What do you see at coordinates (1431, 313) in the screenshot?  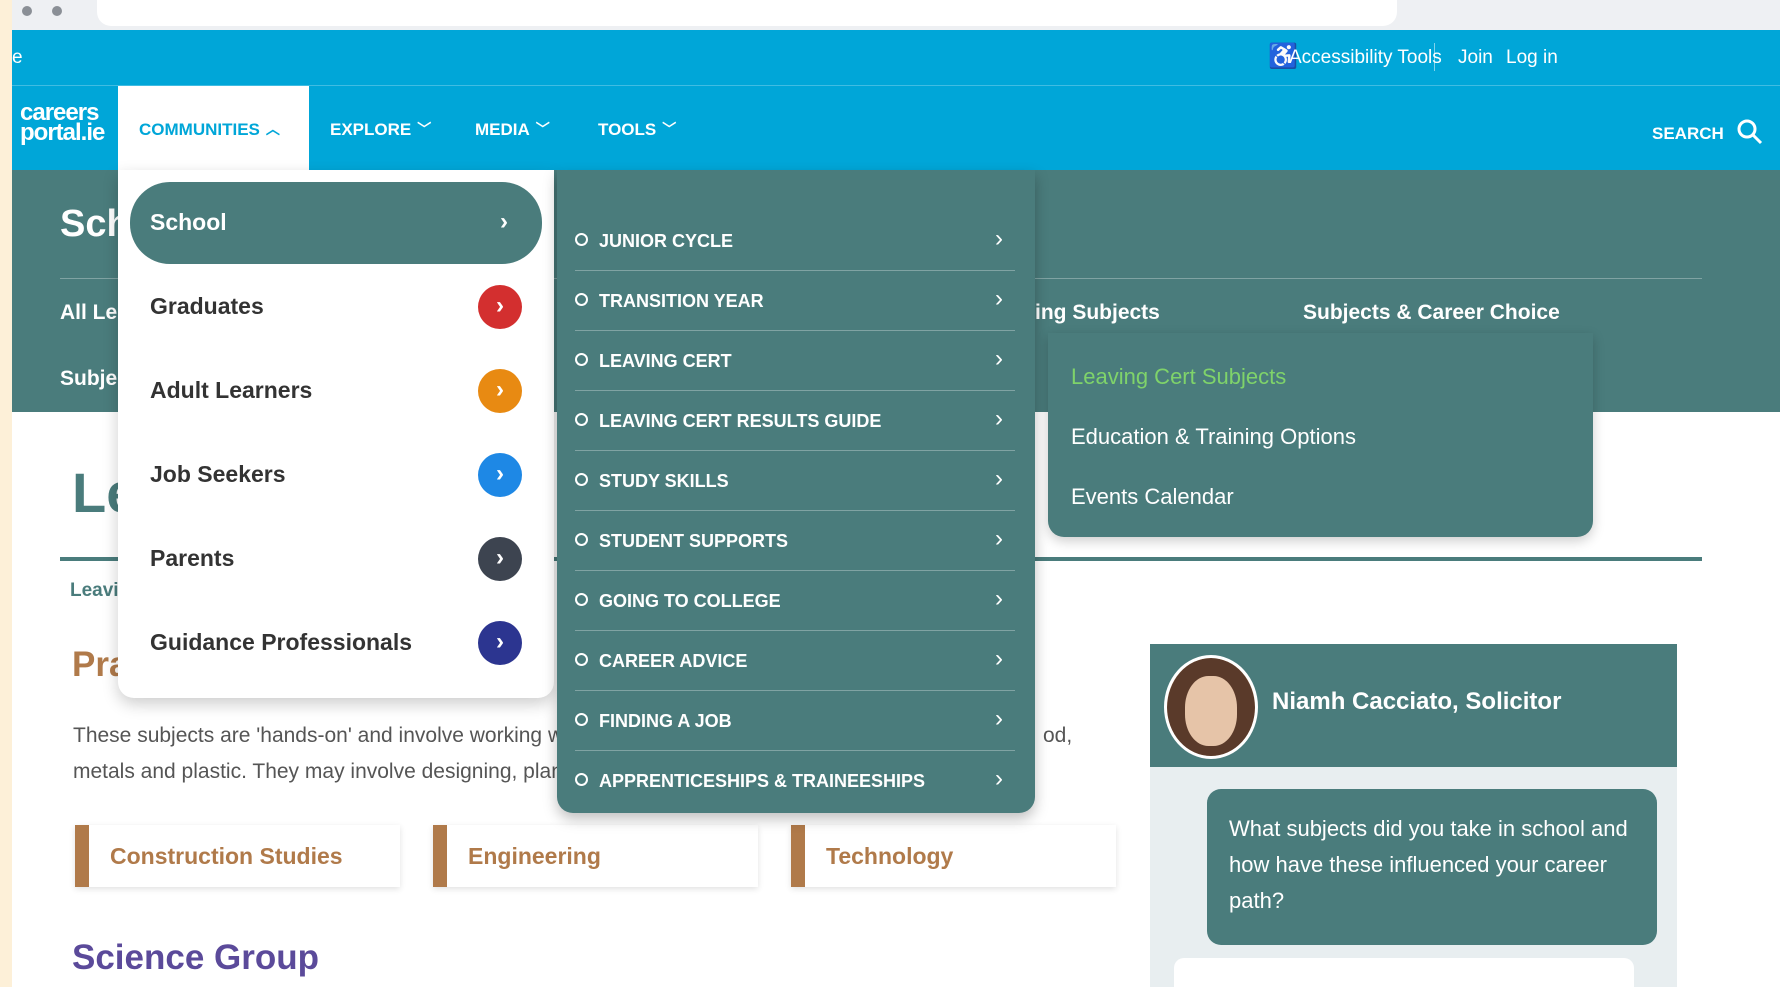 I see `banner-link-career-choice: Subjects & Career Choice` at bounding box center [1431, 313].